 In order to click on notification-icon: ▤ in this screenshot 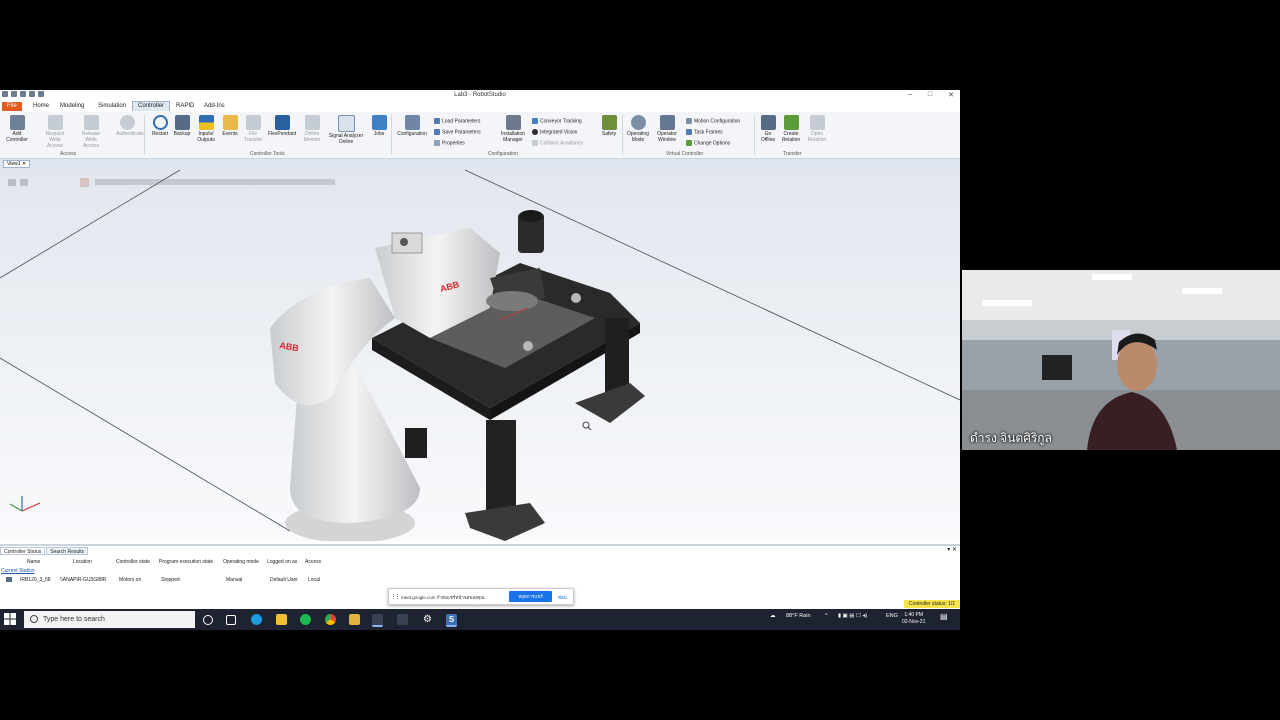, I will do `click(944, 616)`.